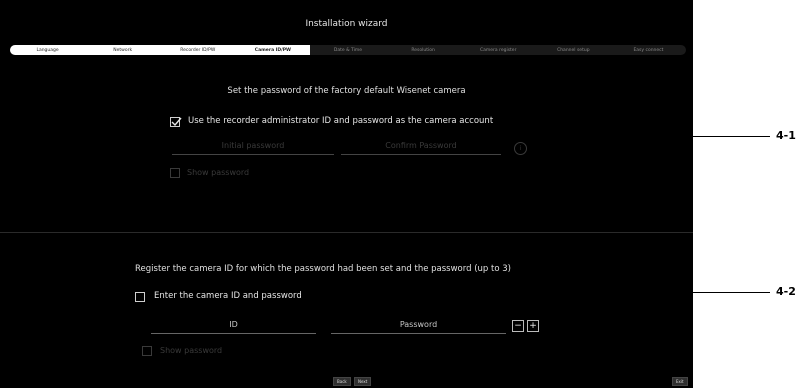 The width and height of the screenshot is (805, 388). What do you see at coordinates (786, 291) in the screenshot?
I see `callout-label-4-2: 4-2` at bounding box center [786, 291].